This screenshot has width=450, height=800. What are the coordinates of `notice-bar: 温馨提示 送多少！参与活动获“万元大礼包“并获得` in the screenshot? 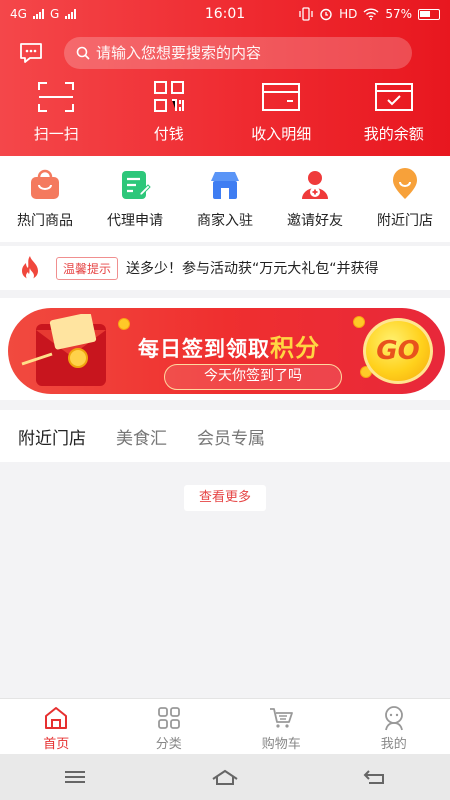 It's located at (225, 268).